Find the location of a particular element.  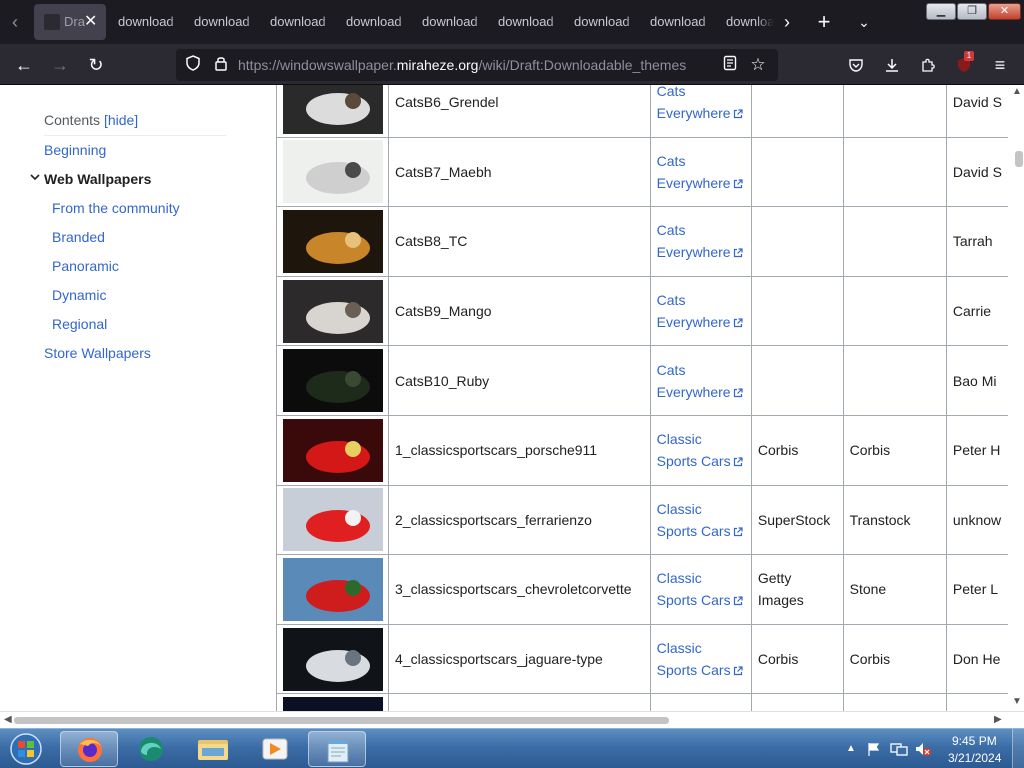

tab-download-4: download is located at coordinates (376, 22).